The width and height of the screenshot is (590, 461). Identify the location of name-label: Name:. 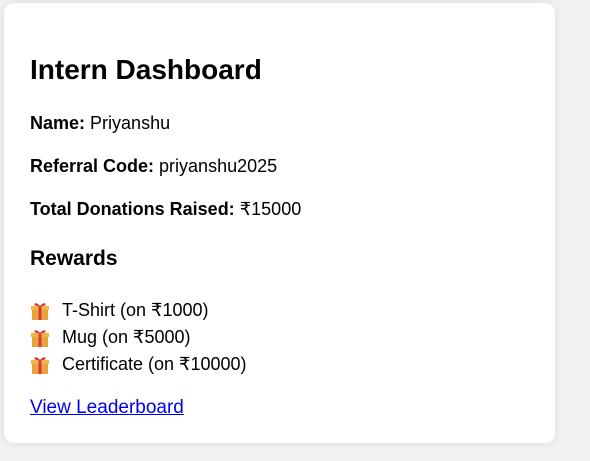
(58, 123).